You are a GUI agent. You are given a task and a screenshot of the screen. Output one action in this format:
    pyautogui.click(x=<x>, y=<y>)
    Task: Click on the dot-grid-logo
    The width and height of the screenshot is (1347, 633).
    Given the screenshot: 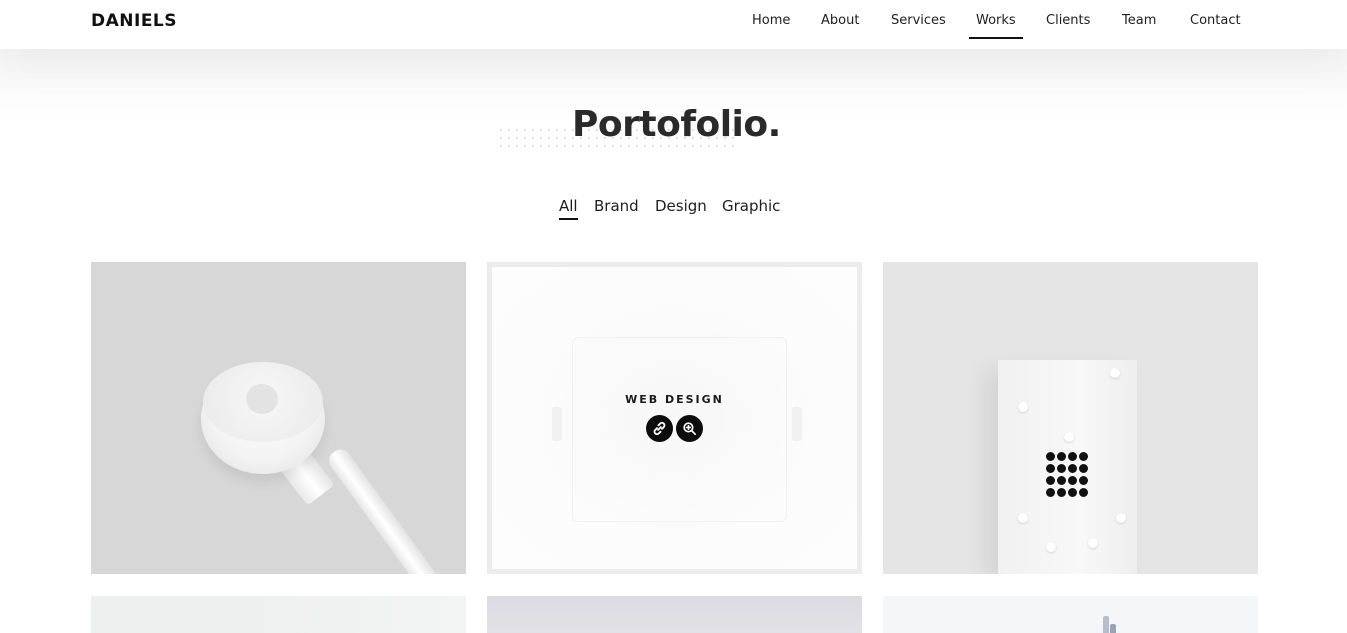 What is the action you would take?
    pyautogui.click(x=1068, y=476)
    